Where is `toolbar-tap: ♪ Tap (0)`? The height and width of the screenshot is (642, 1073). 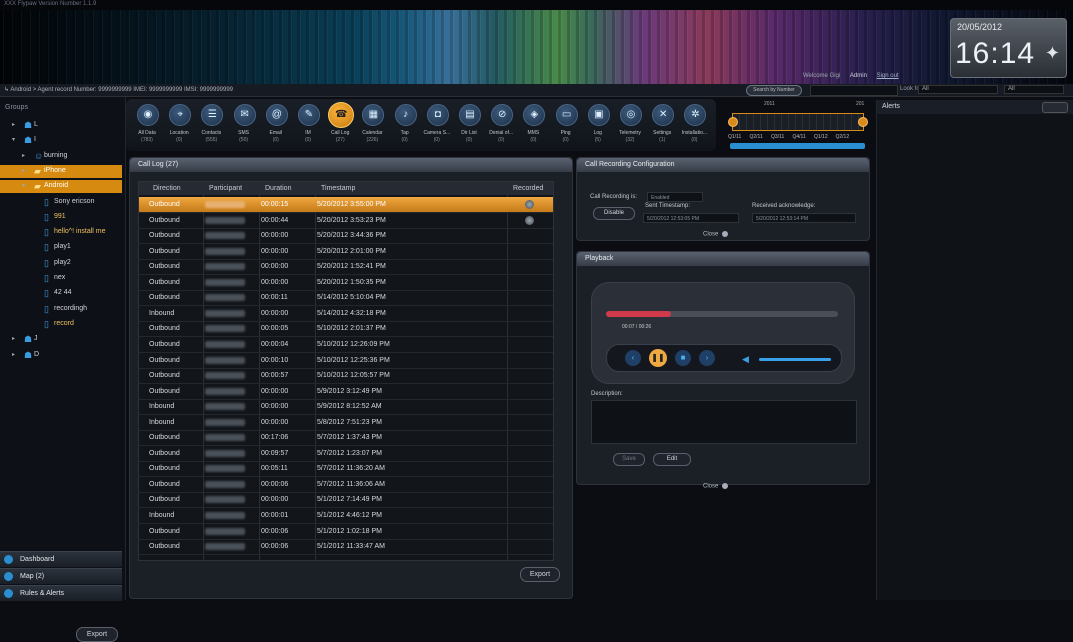
toolbar-tap: ♪ Tap (0) is located at coordinates (405, 124).